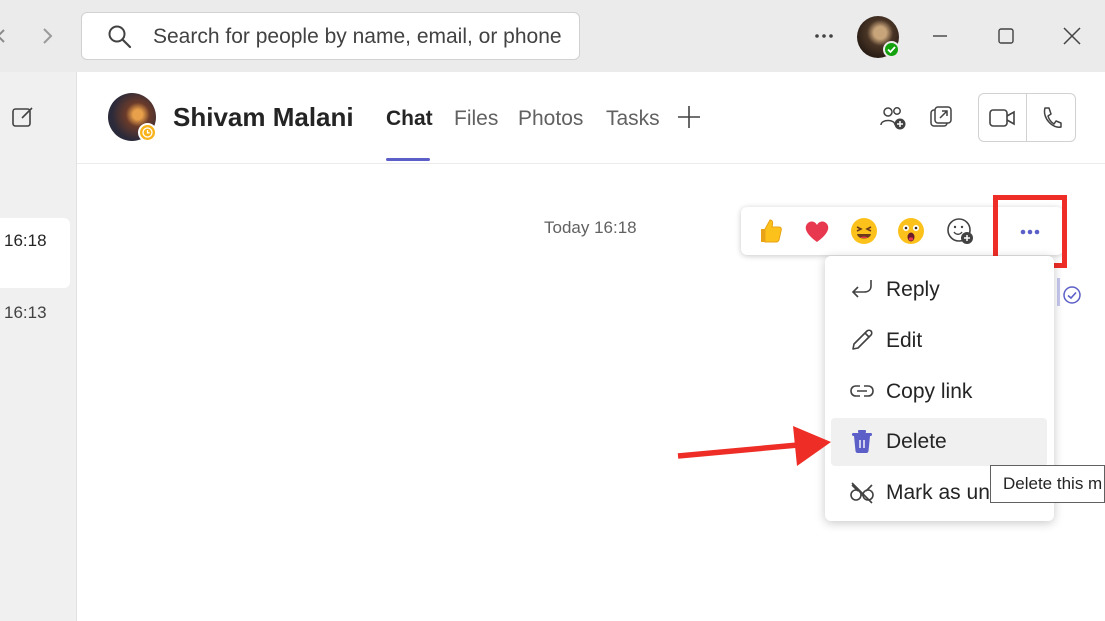 This screenshot has width=1105, height=621. I want to click on divider, so click(1026, 117).